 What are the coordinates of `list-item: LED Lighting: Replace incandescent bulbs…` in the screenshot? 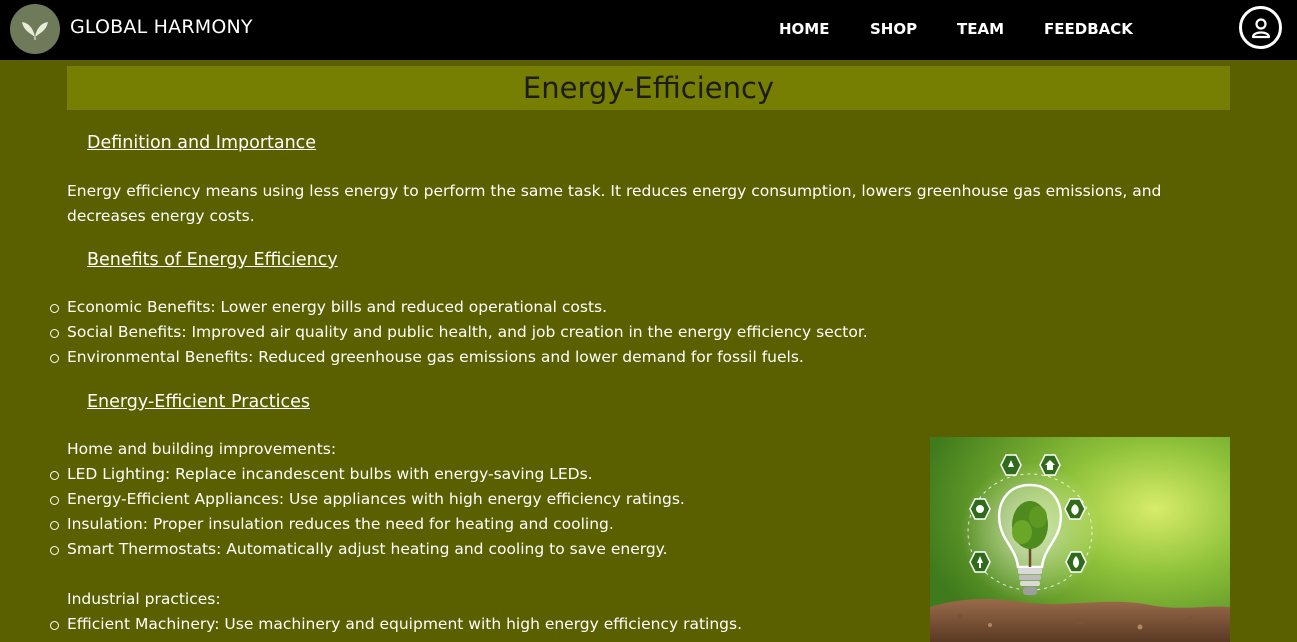 It's located at (367, 474).